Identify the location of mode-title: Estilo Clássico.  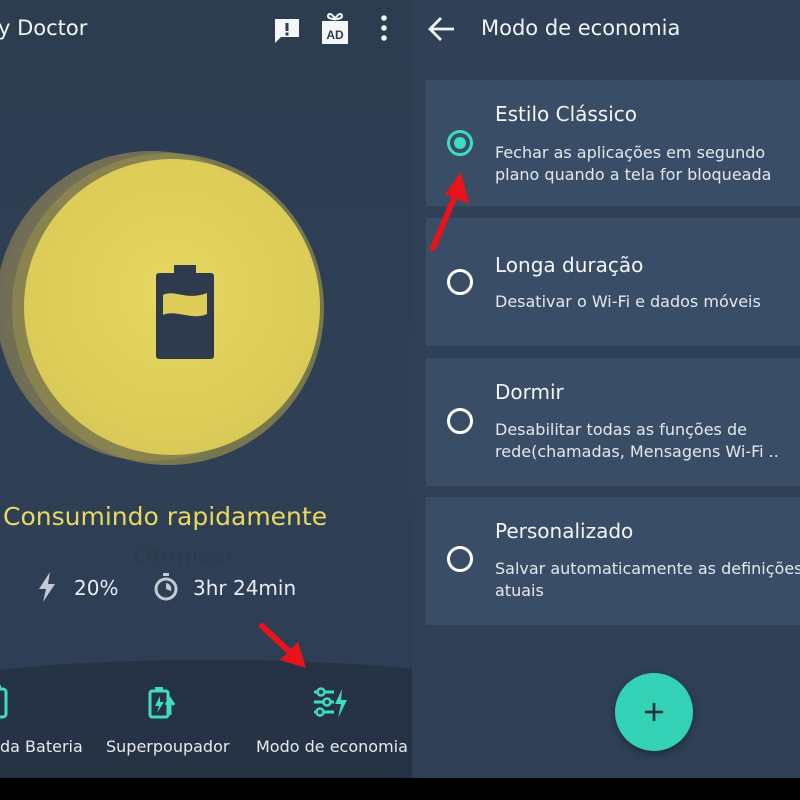
(566, 114).